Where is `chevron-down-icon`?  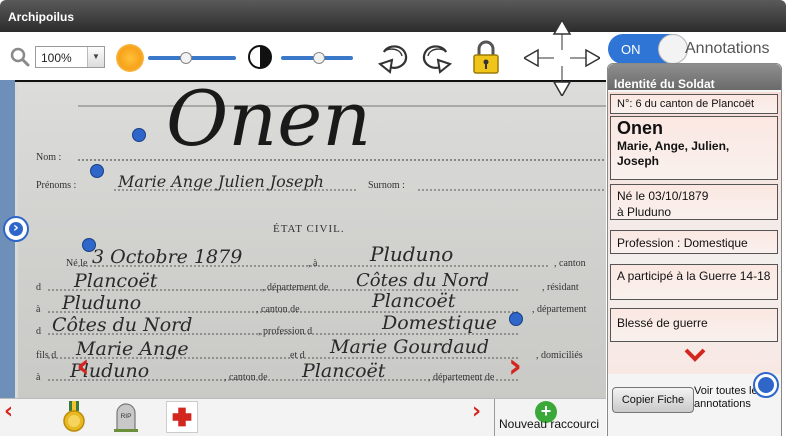
chevron-down-icon is located at coordinates (695, 355).